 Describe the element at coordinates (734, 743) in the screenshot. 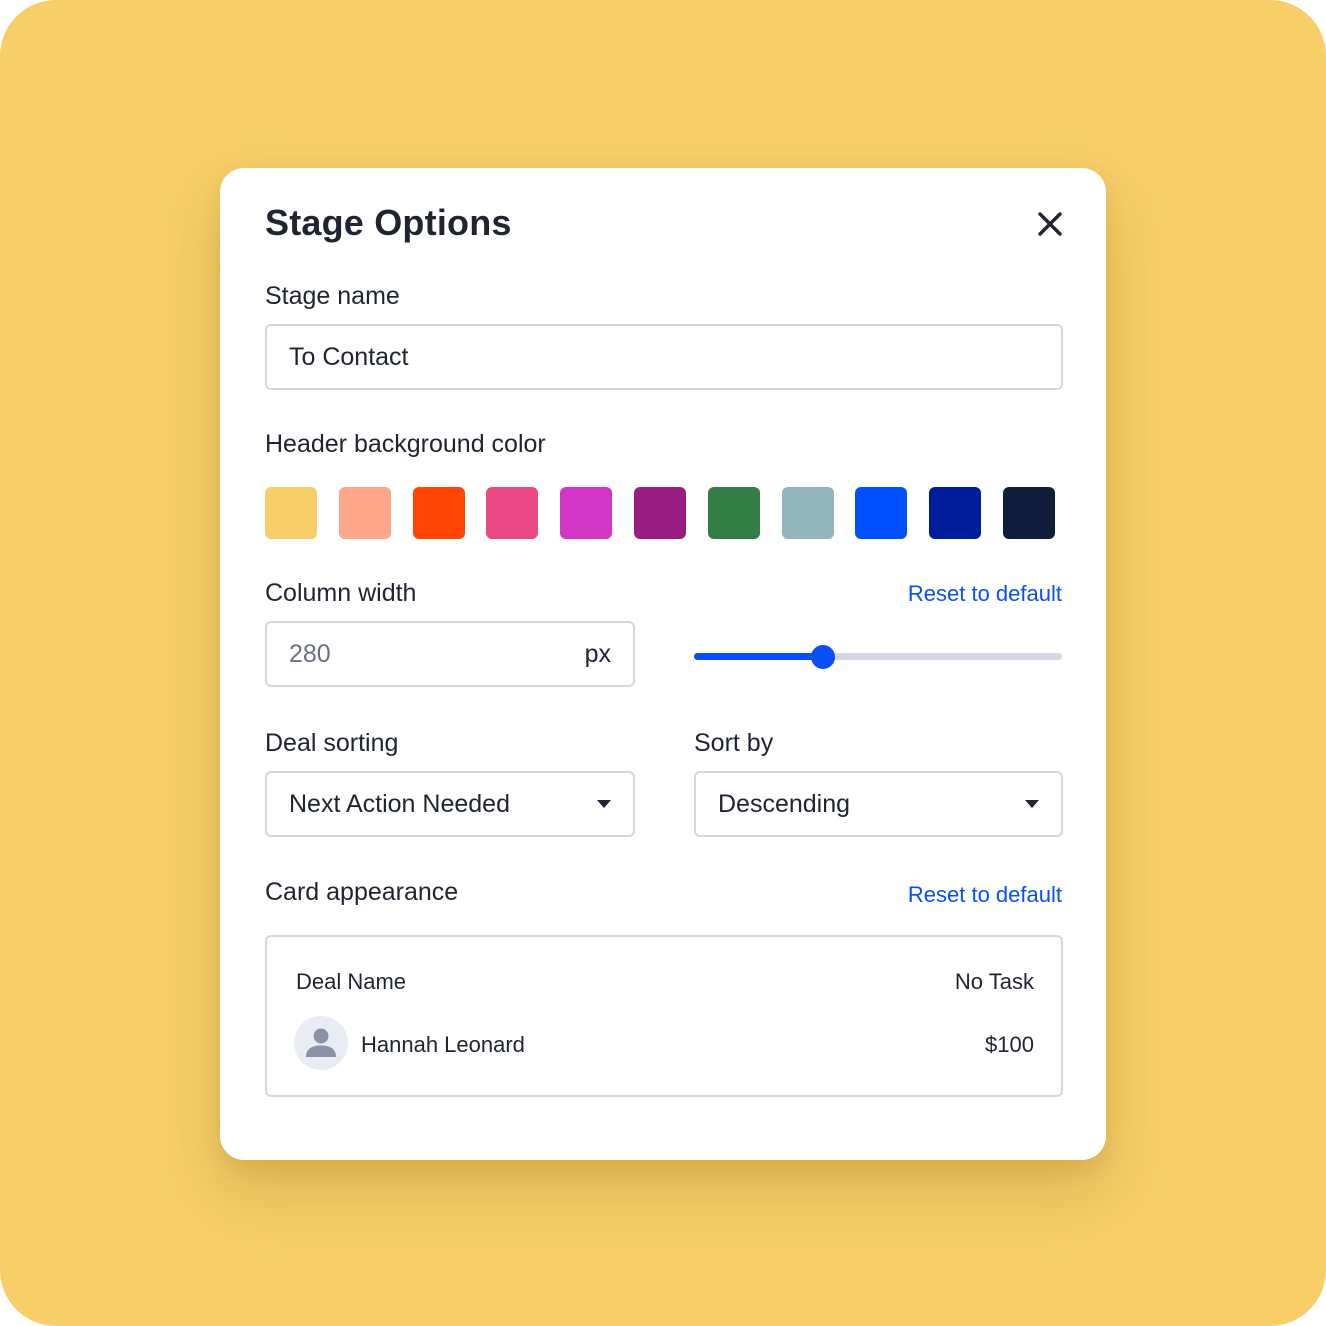

I see `sort-by-label: Sort by` at that location.